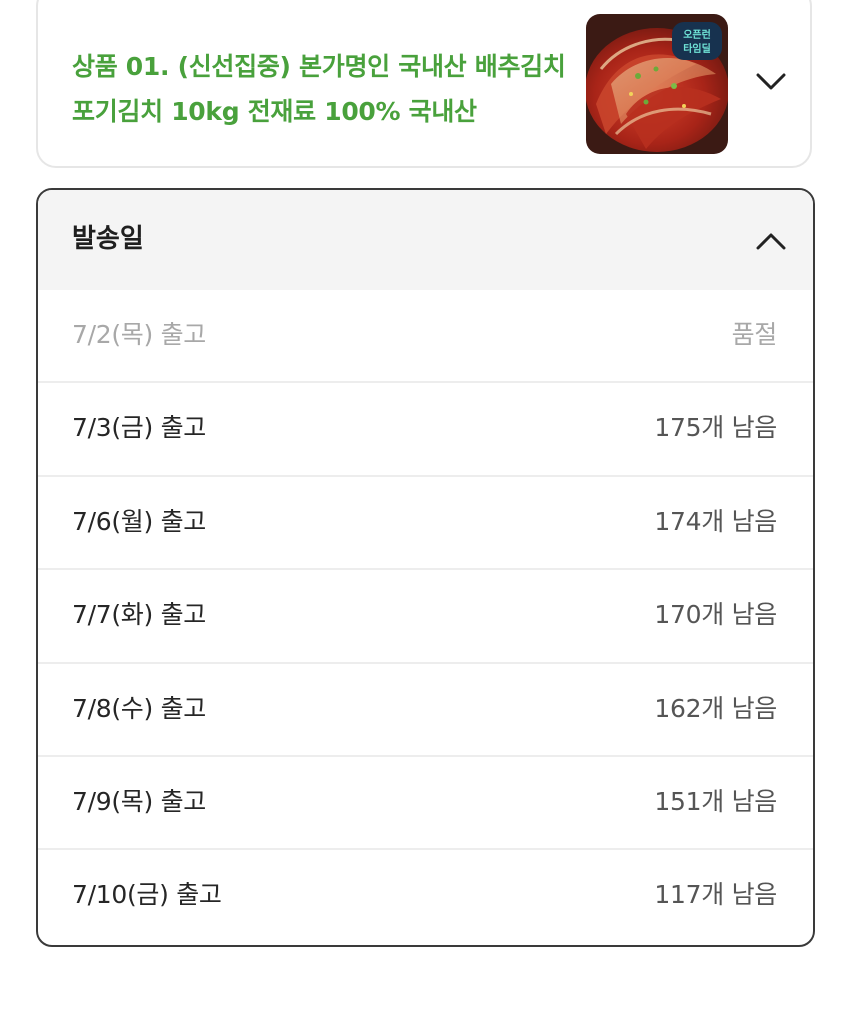 Image resolution: width=850 pixels, height=1027 pixels. What do you see at coordinates (139, 428) in the screenshot?
I see `option-date: 7/3(금) 출고` at bounding box center [139, 428].